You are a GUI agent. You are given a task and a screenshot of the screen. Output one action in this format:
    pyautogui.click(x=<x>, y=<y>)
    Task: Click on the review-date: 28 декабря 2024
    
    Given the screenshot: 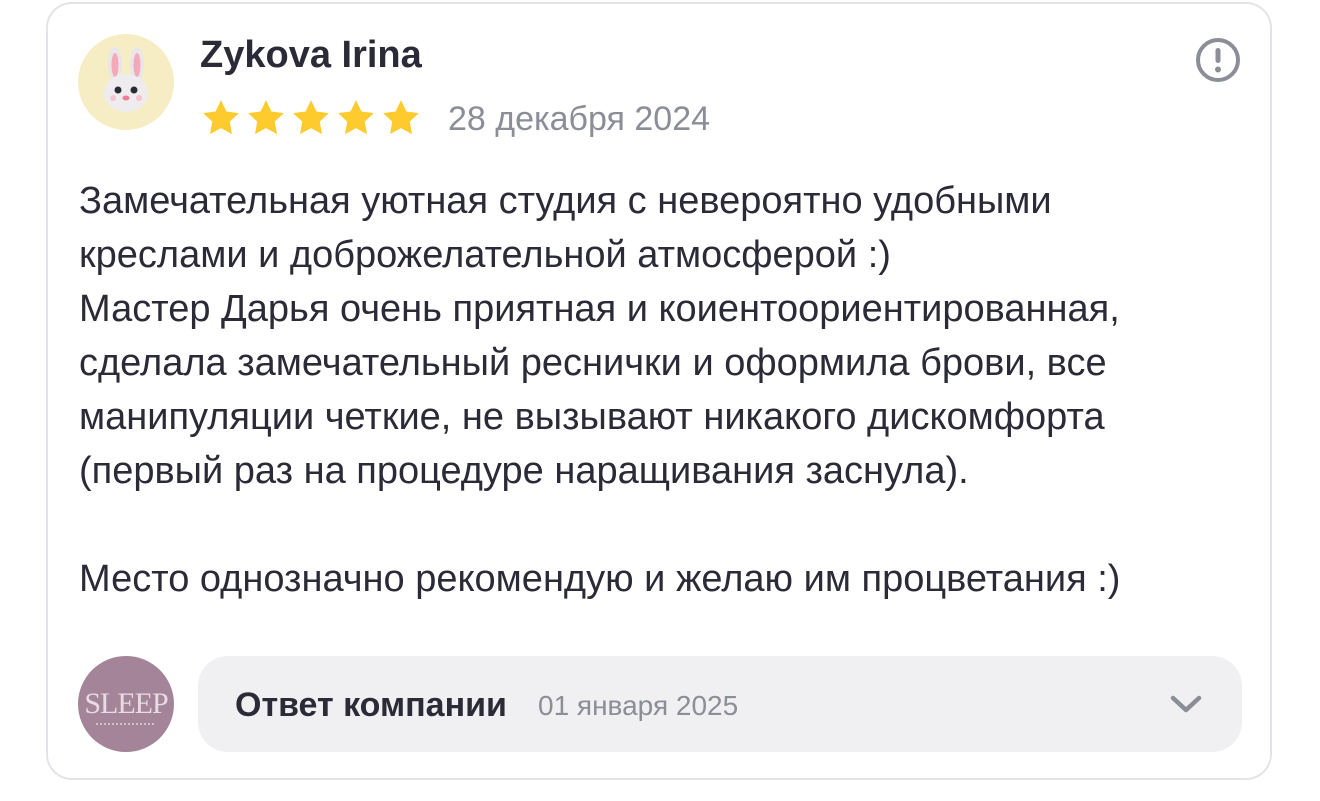 What is the action you would take?
    pyautogui.click(x=579, y=119)
    